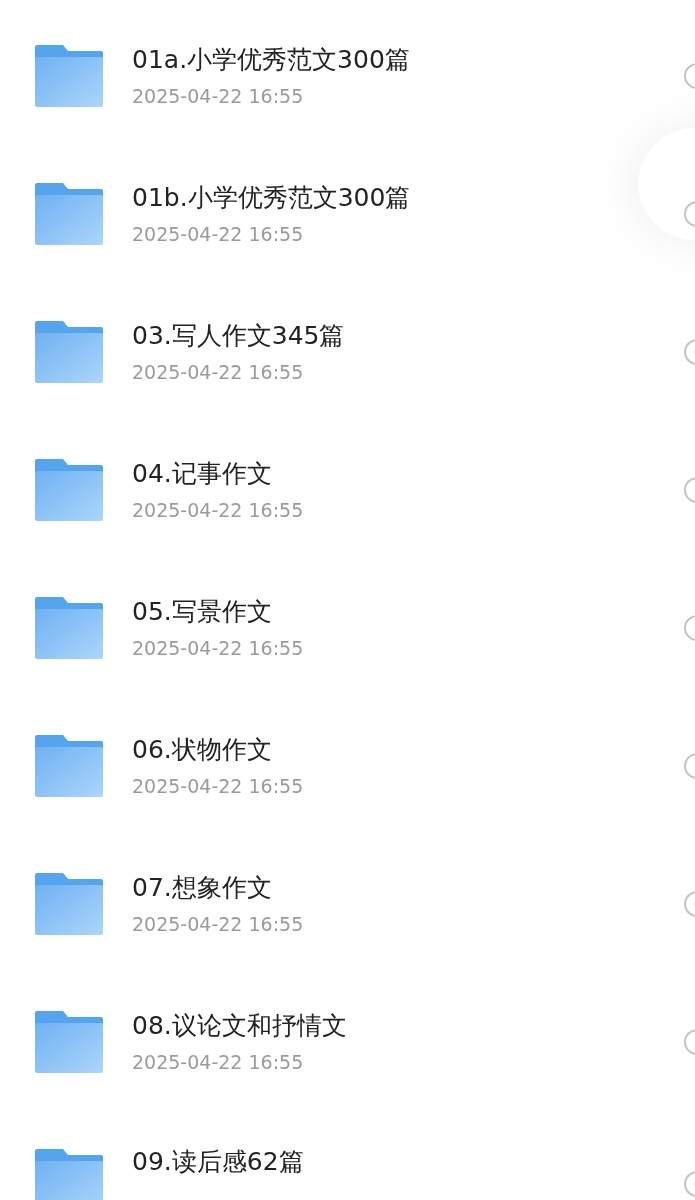  I want to click on folder-name: 03.写人作文345篇, so click(238, 335).